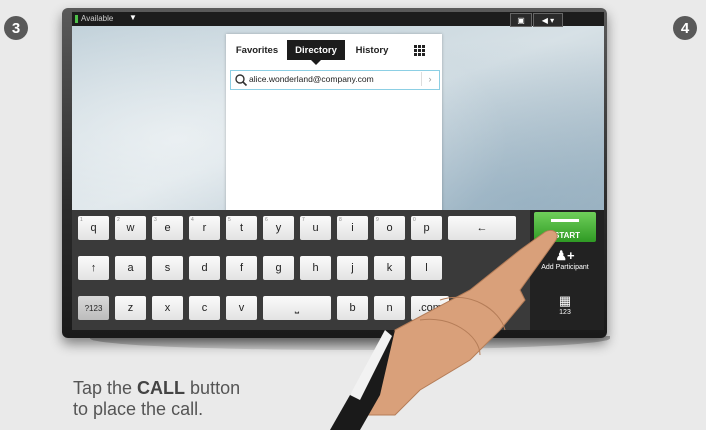  I want to click on key-a: a, so click(130, 268).